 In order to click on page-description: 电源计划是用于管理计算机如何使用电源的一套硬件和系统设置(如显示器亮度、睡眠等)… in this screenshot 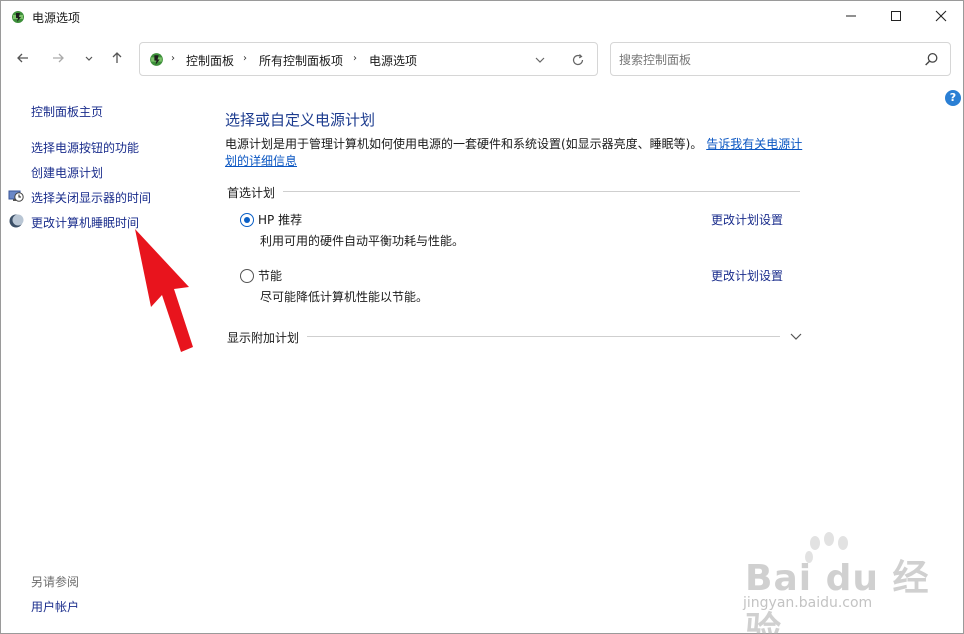, I will do `click(515, 153)`.